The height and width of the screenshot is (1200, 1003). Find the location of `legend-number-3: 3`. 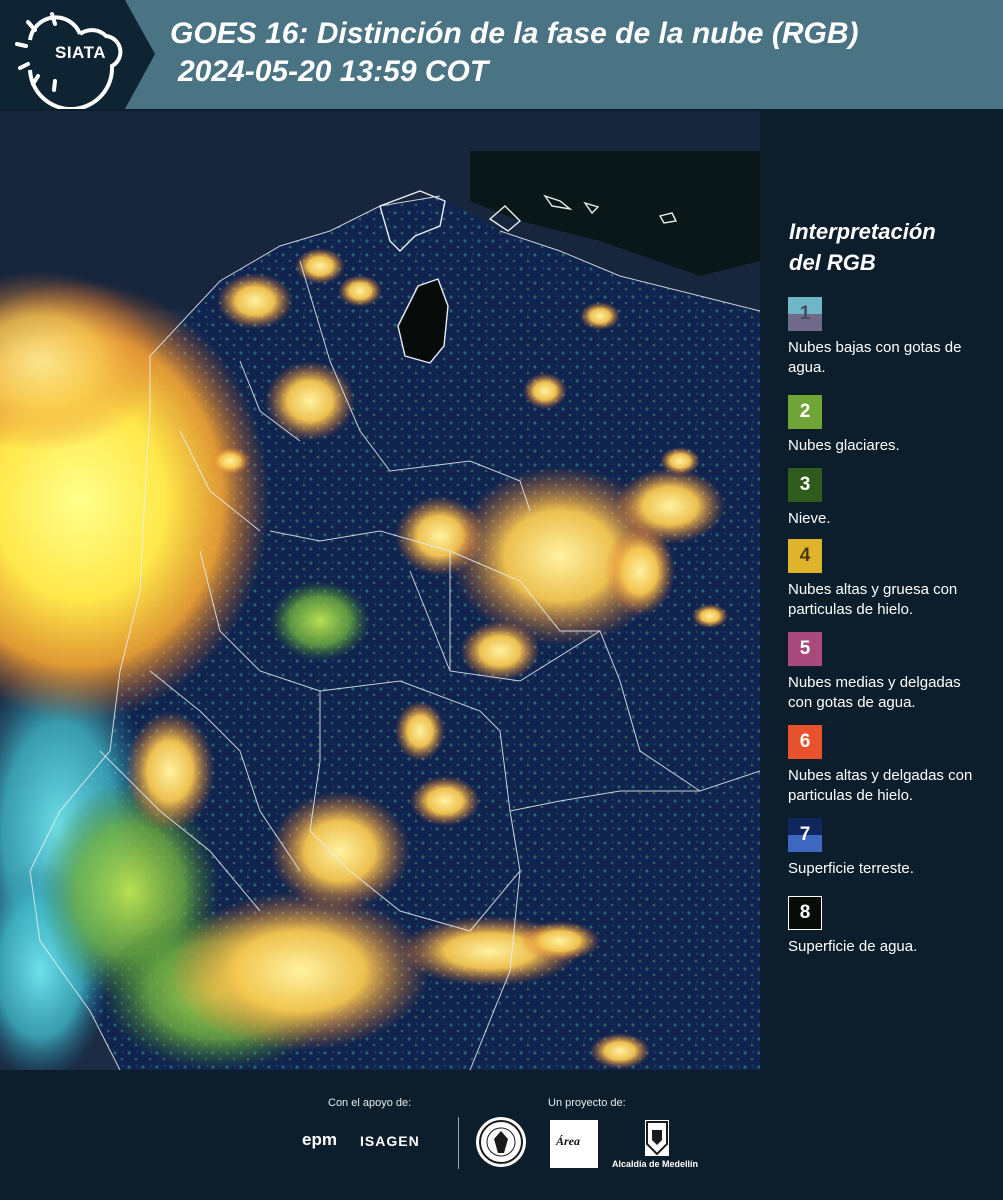

legend-number-3: 3 is located at coordinates (805, 484).